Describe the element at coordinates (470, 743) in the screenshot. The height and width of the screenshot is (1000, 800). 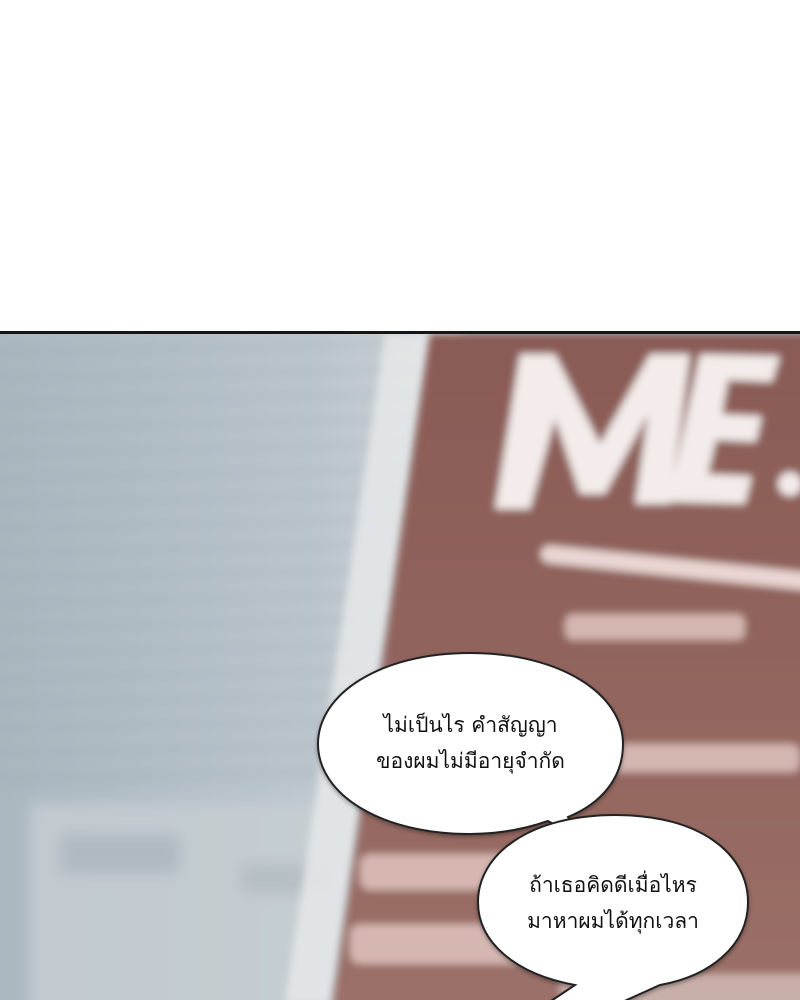
I see `speech-bubble-1-text: ไม่เป็นไร คำสัญญา ของผมไม่มีอายุจำกัด` at that location.